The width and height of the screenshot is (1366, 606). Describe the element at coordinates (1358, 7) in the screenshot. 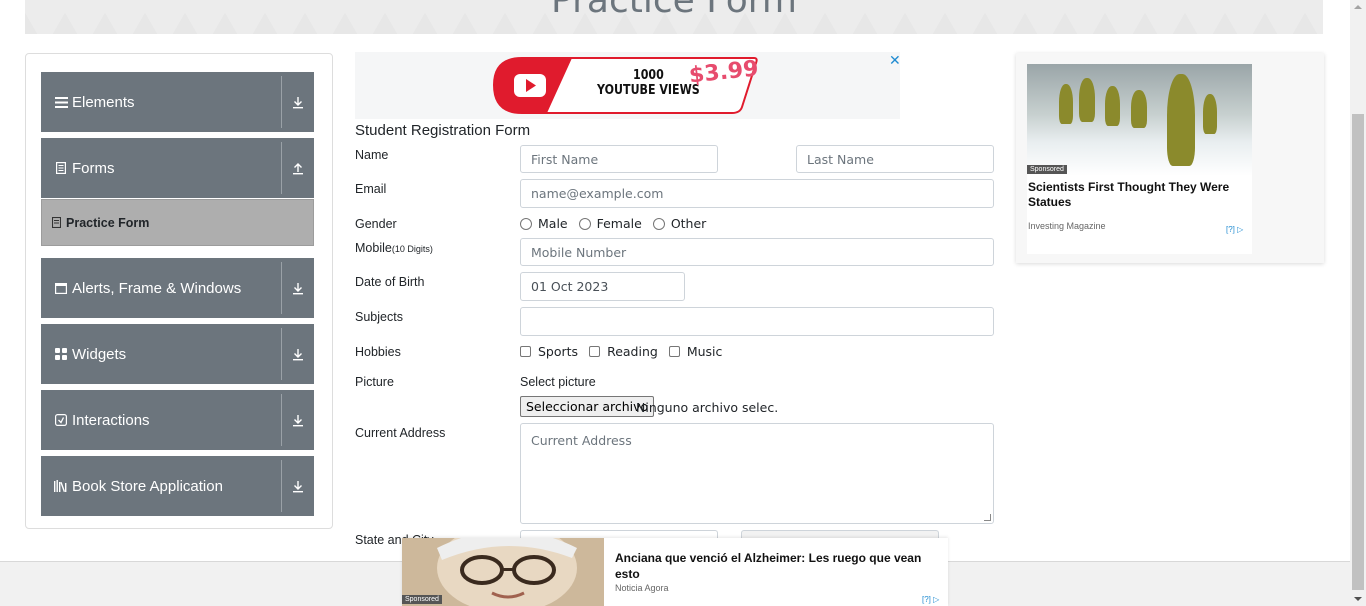

I see `scroll-up-icon` at that location.